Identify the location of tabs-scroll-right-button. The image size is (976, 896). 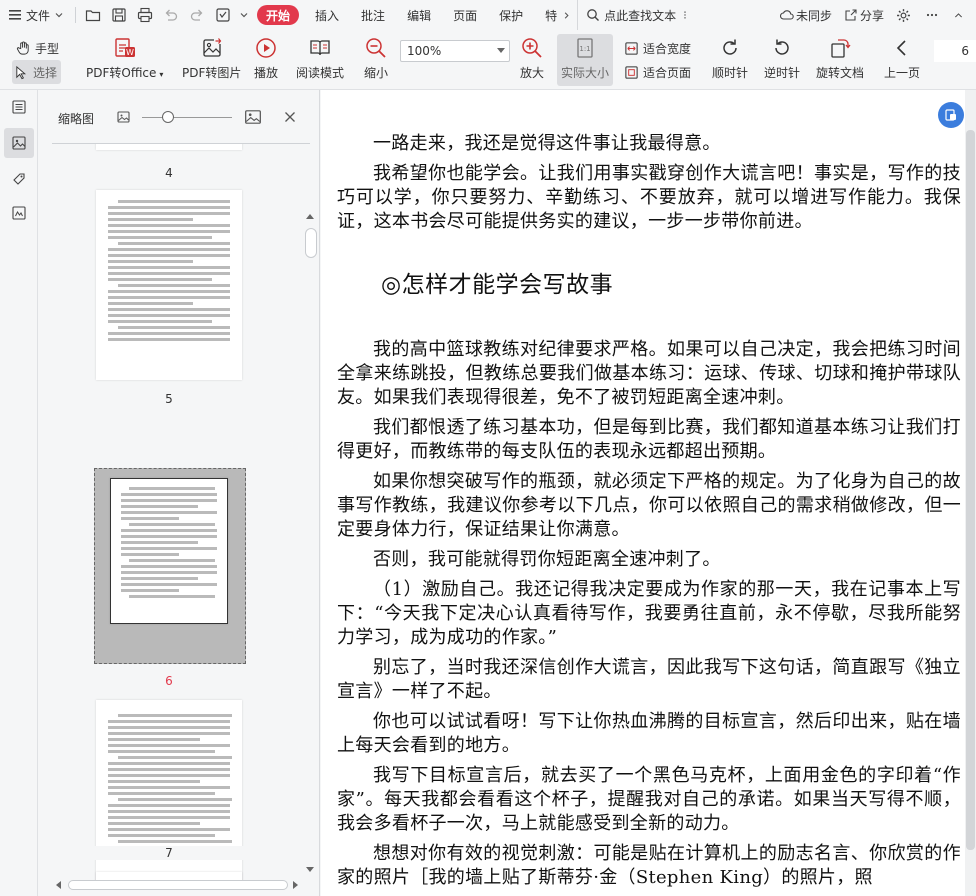
(566, 15).